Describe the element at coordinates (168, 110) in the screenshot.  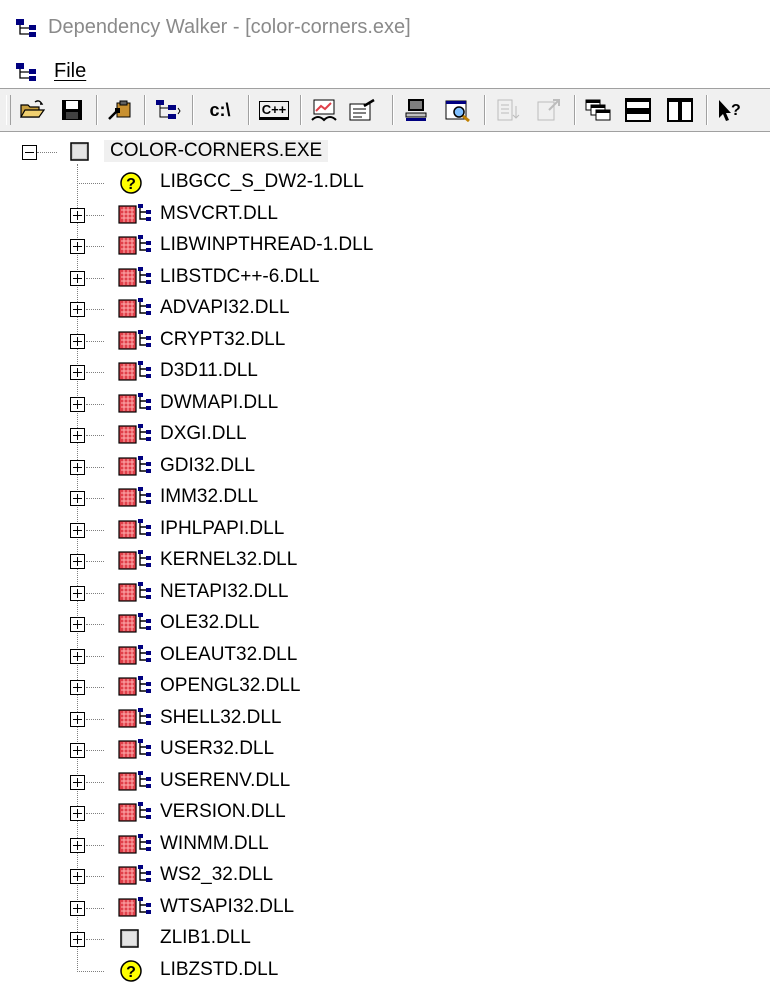
I see `expand-all-icon` at that location.